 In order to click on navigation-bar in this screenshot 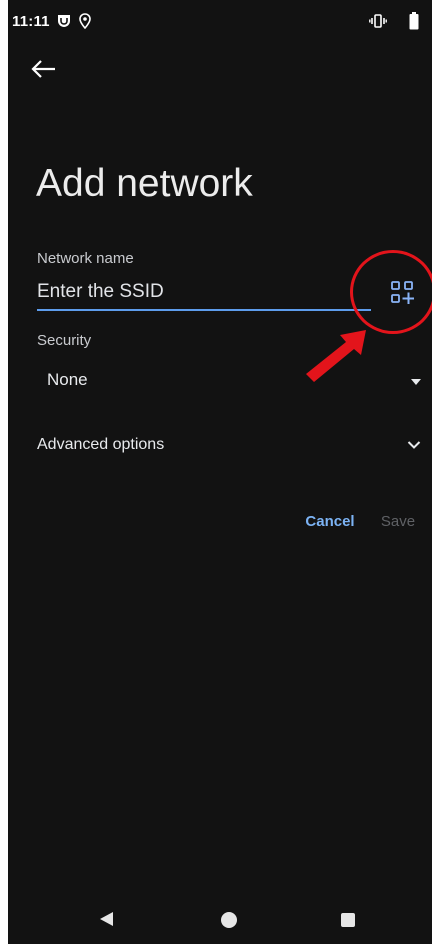, I will do `click(220, 919)`.